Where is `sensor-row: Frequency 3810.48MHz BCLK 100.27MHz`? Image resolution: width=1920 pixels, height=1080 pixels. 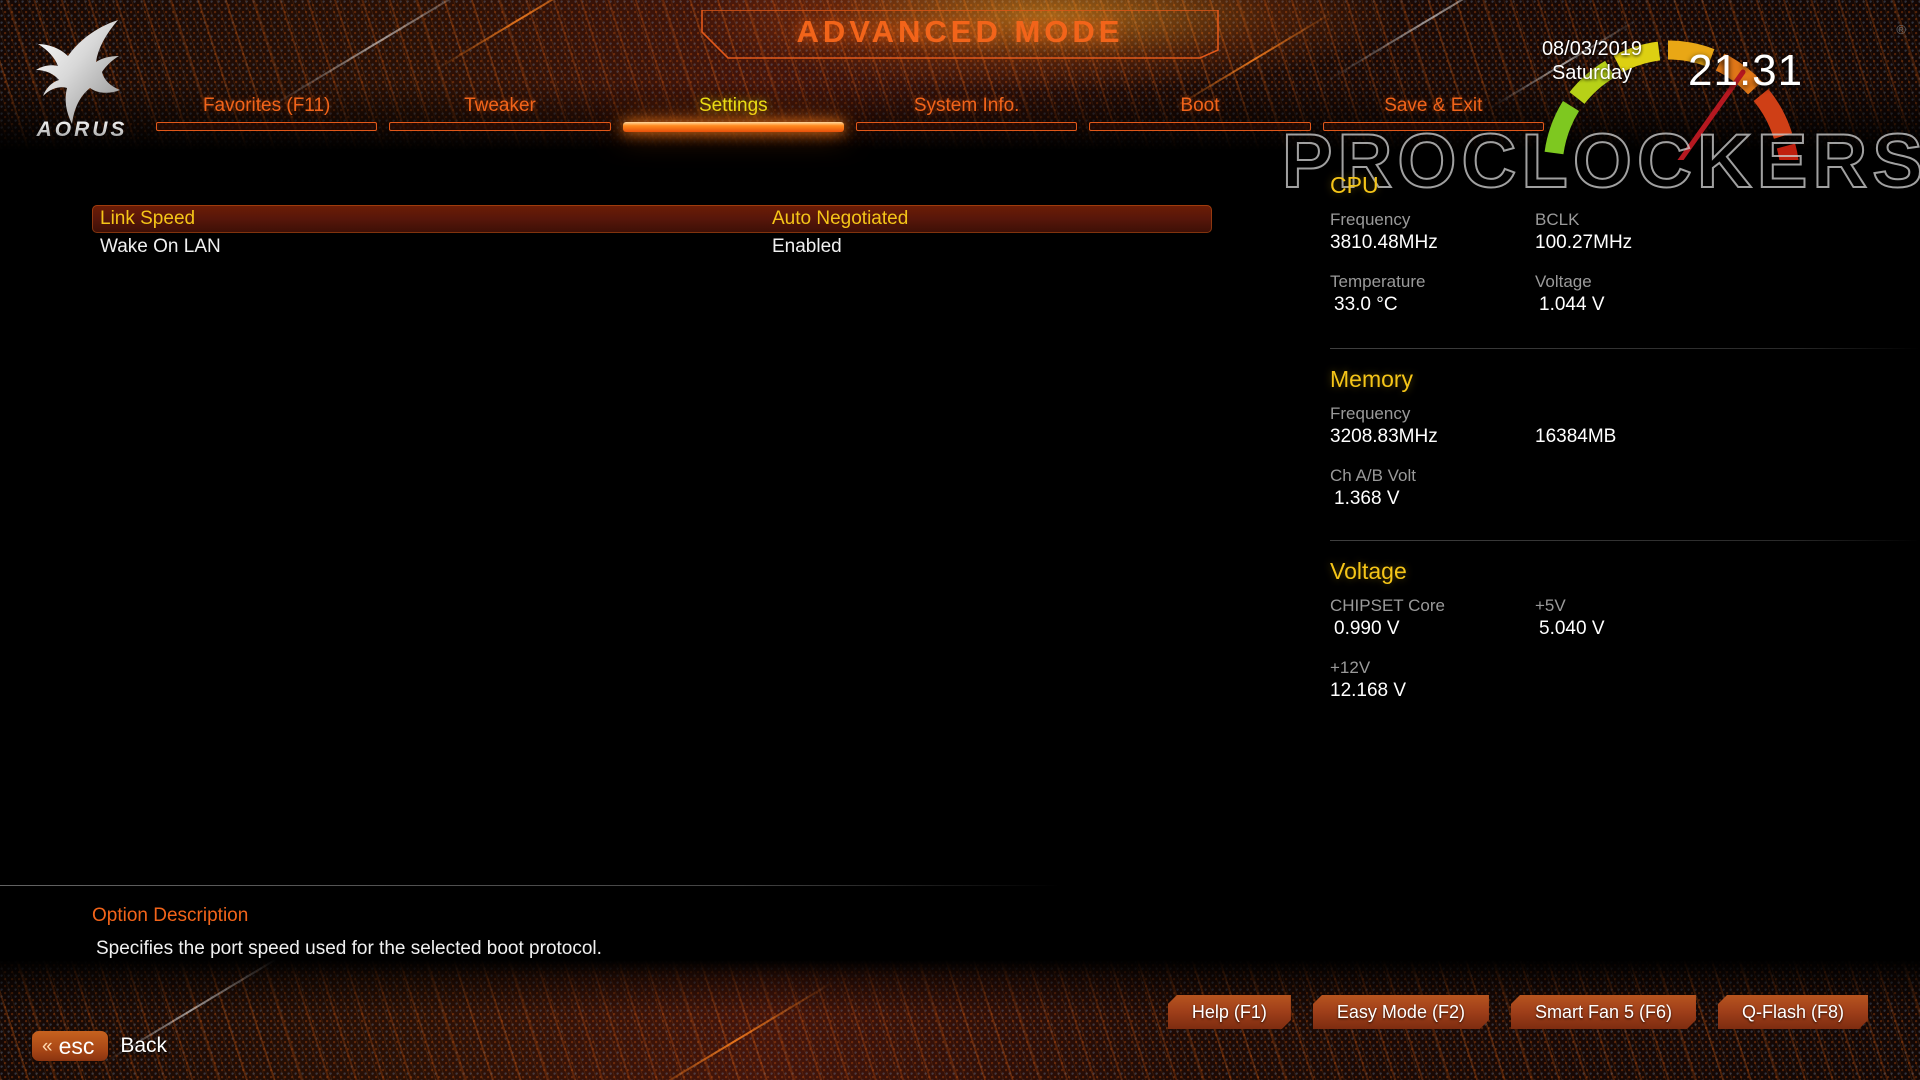 sensor-row: Frequency 3810.48MHz BCLK 100.27MHz is located at coordinates (1625, 232).